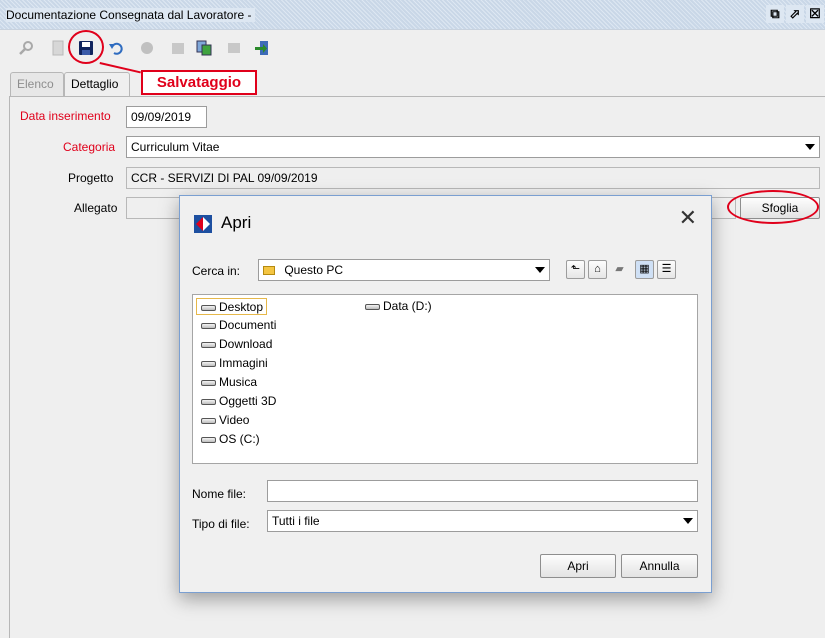 The image size is (825, 638). Describe the element at coordinates (97, 84) in the screenshot. I see `tab-dettaglio: Dettaglio` at that location.